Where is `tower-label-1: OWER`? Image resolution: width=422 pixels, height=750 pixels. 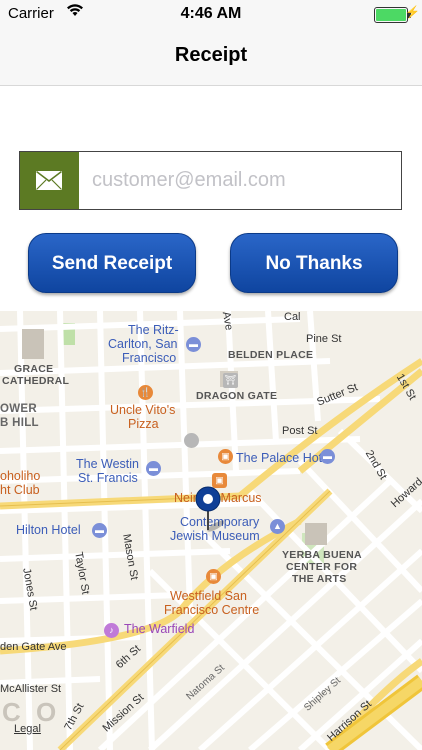 tower-label-1: OWER is located at coordinates (18, 409).